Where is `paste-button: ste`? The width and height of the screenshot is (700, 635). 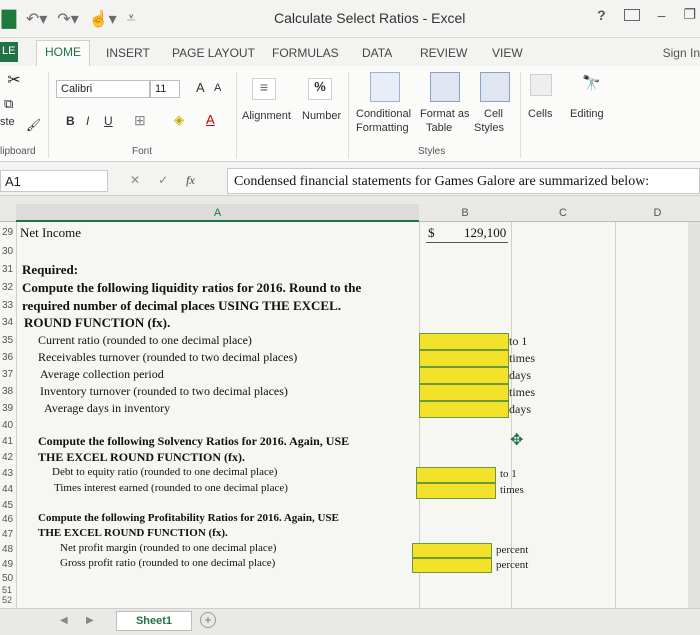
paste-button: ste is located at coordinates (7, 122).